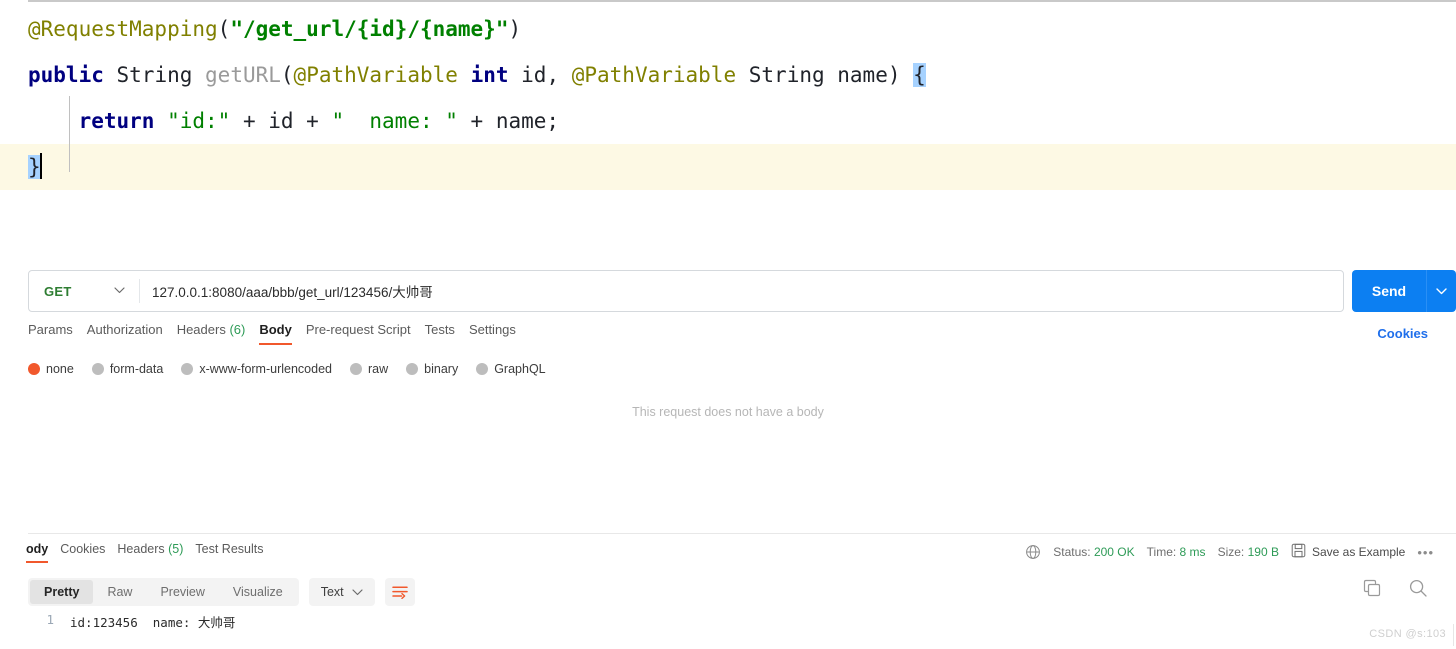 The image size is (1456, 649). What do you see at coordinates (1402, 333) in the screenshot?
I see `cookies-link: Cookies` at bounding box center [1402, 333].